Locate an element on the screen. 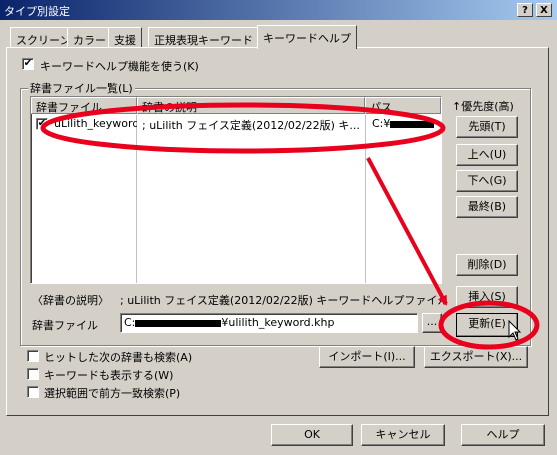 Image resolution: width=557 pixels, height=455 pixels. tab-support: 支援 is located at coordinates (125, 37).